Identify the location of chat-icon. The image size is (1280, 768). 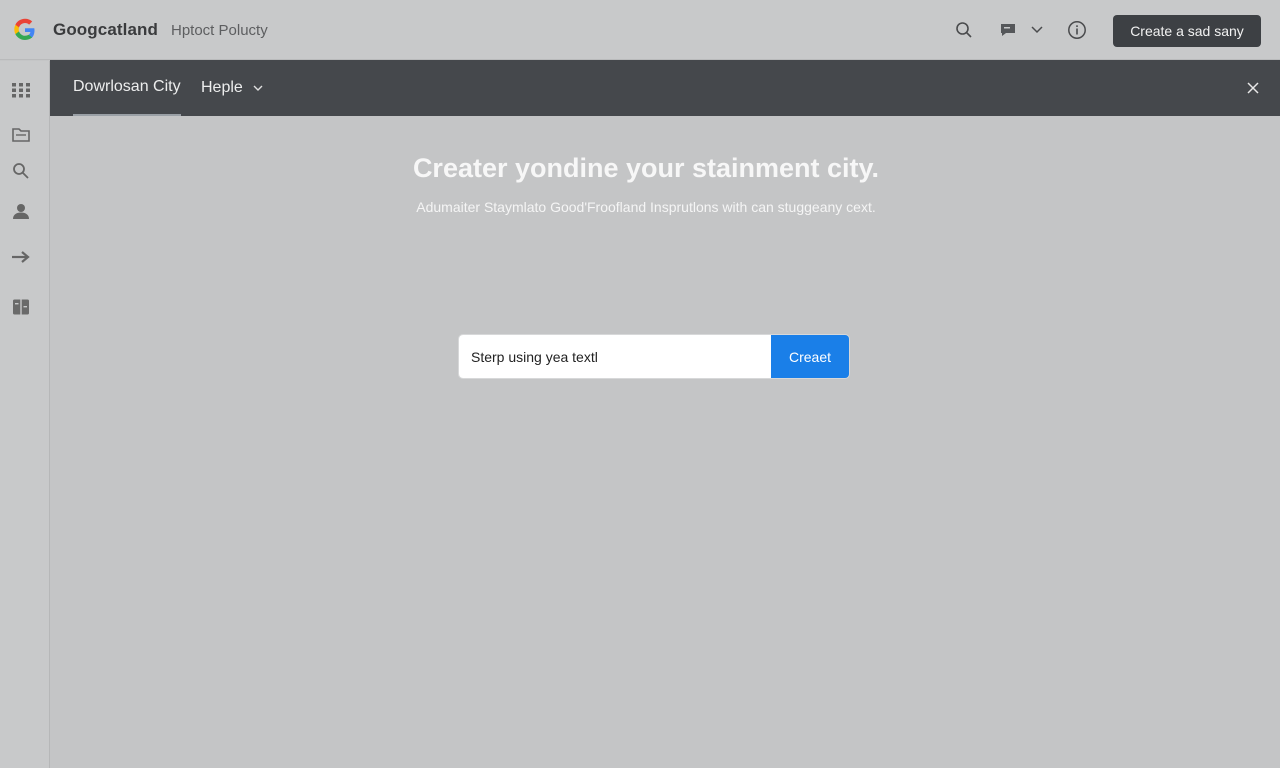
(1008, 30).